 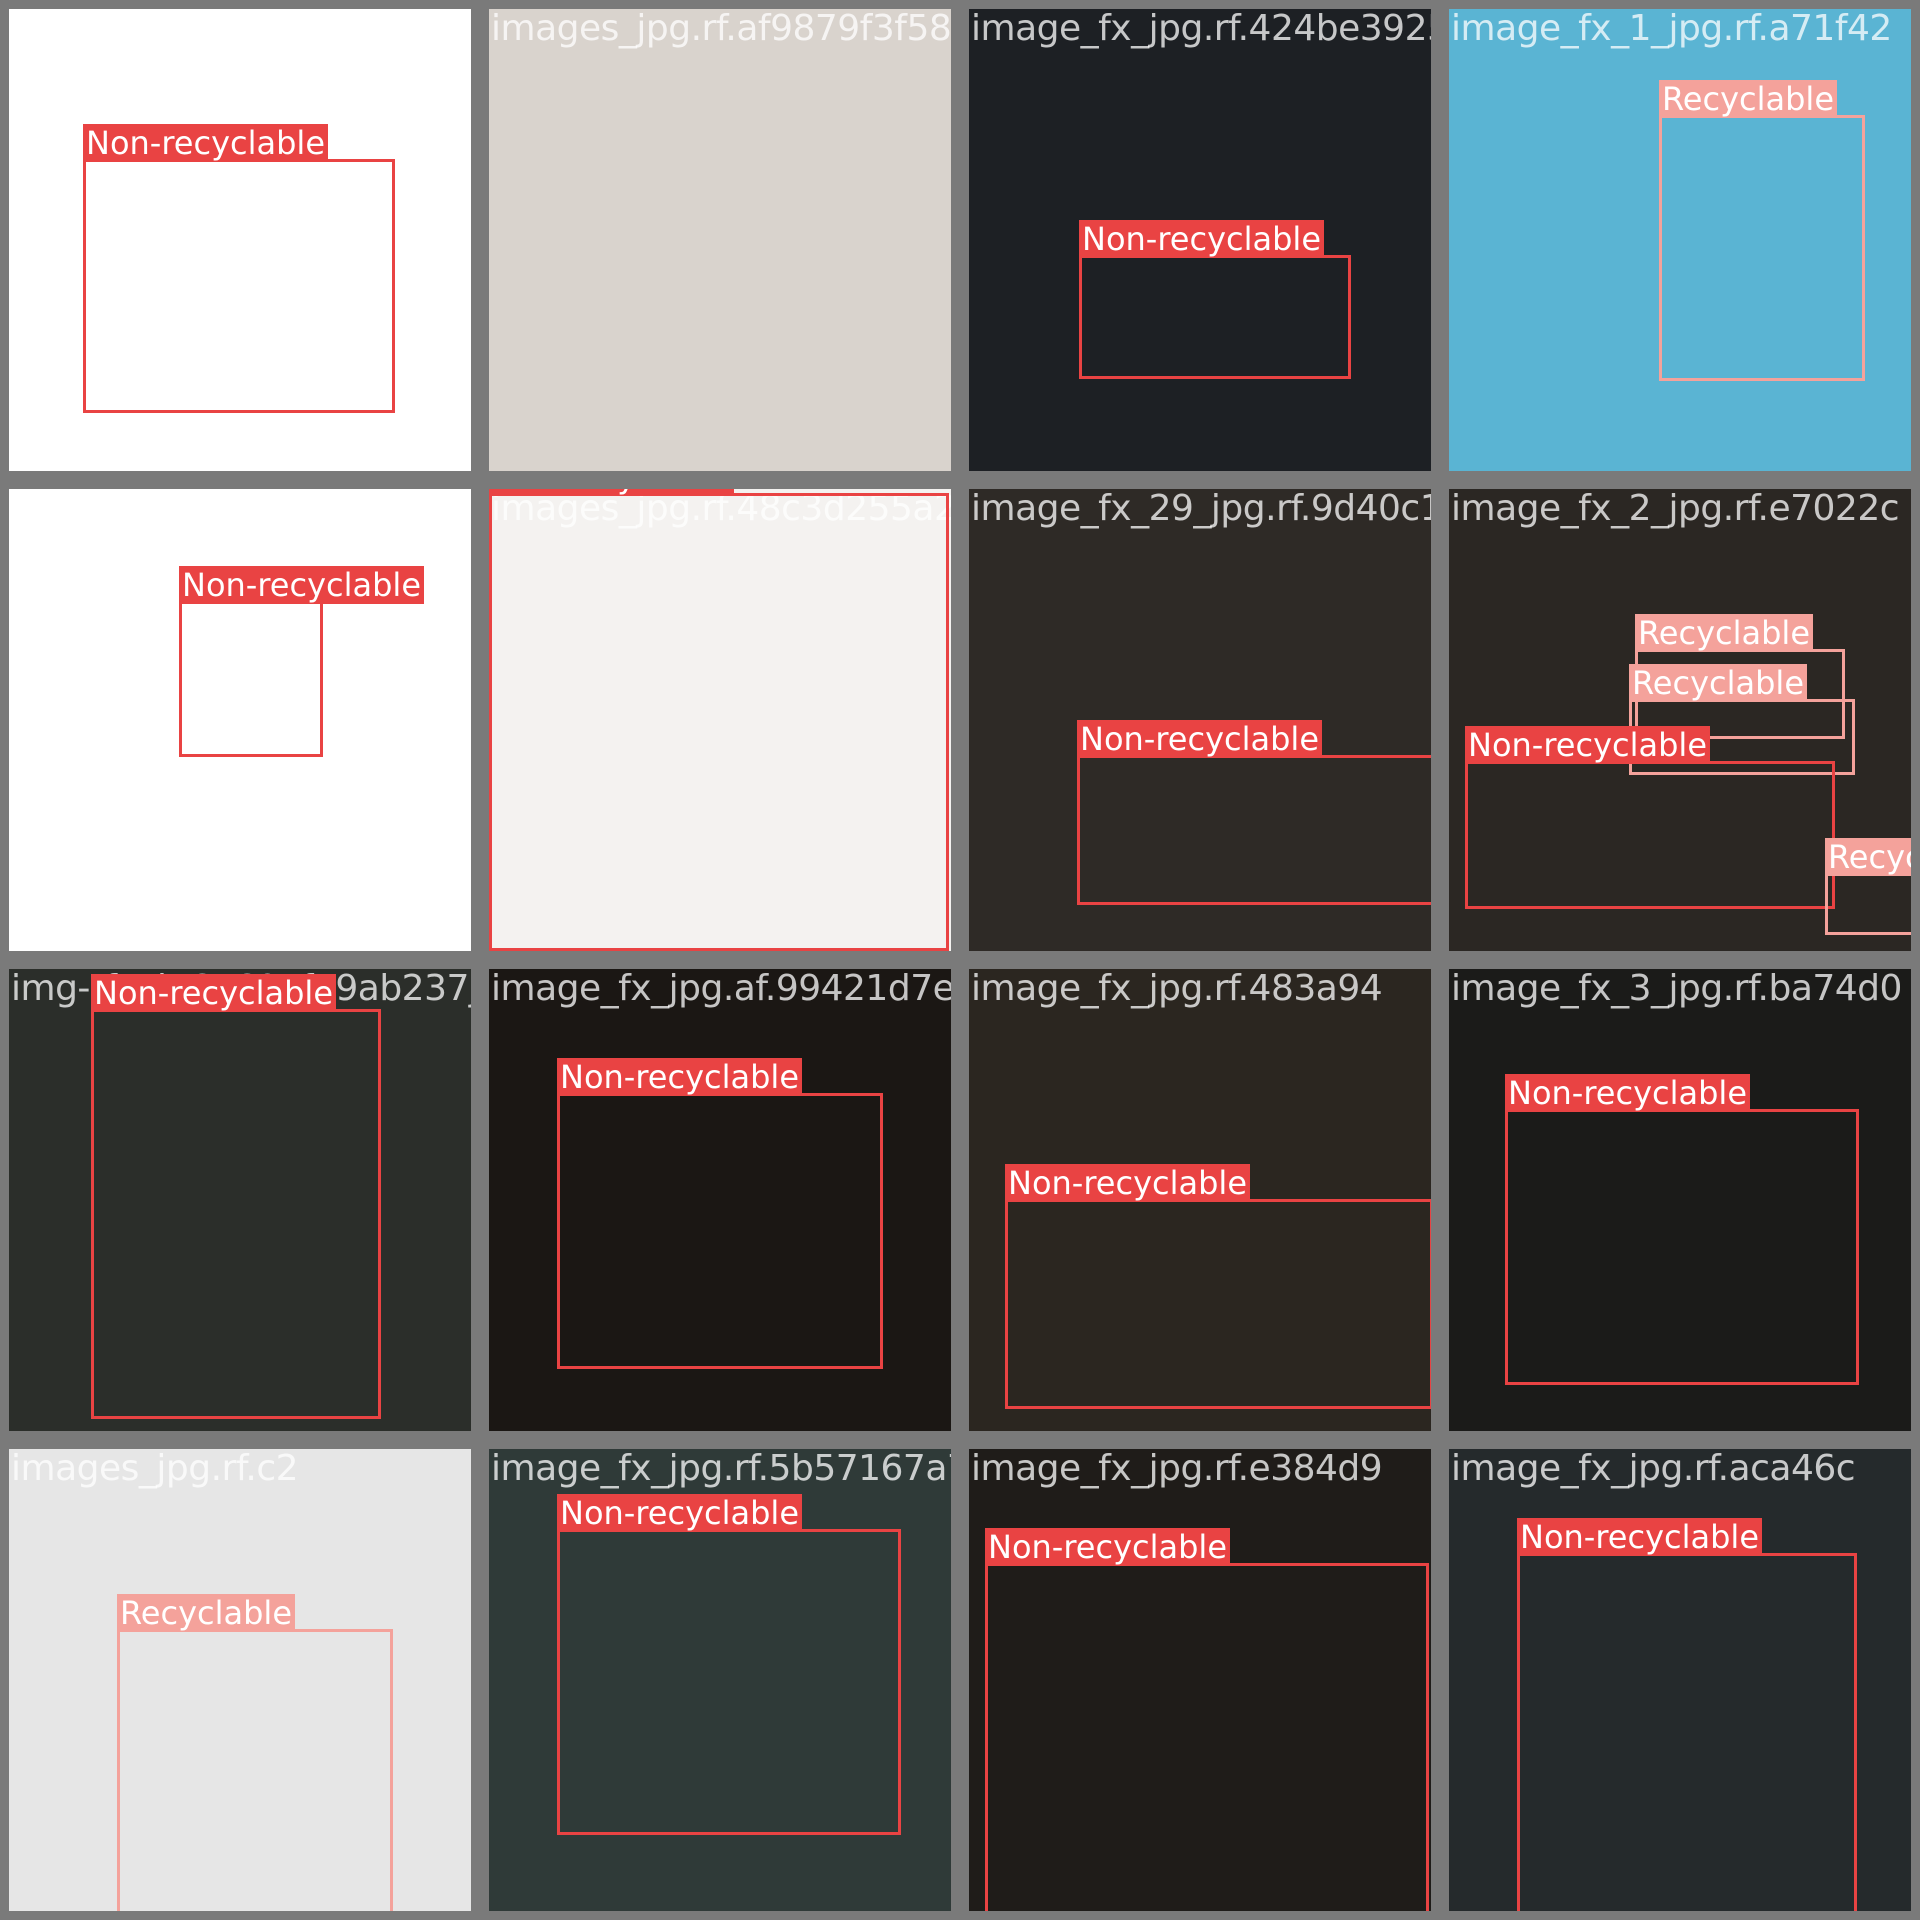 I want to click on image-tile: image_fx_jpg.af.99421d7ef5 Non-recyclable, so click(x=720, y=1200).